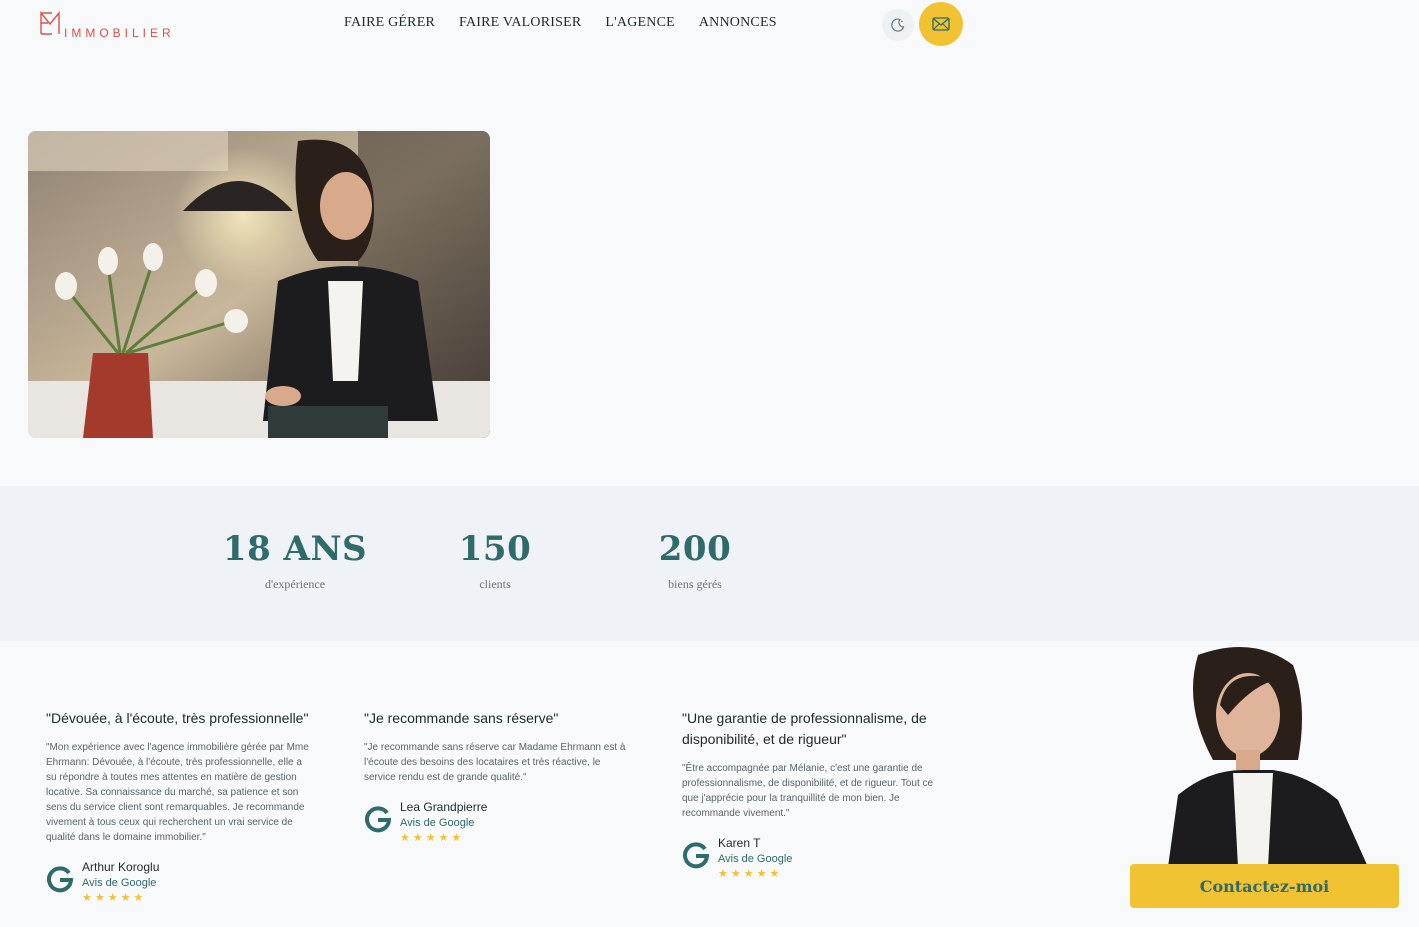 The width and height of the screenshot is (1419, 927). What do you see at coordinates (495, 584) in the screenshot?
I see `stat-label: clients` at bounding box center [495, 584].